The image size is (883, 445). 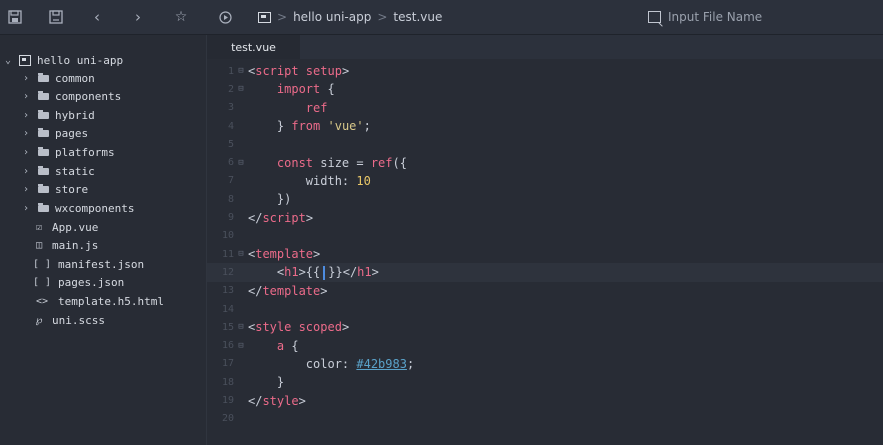 What do you see at coordinates (72, 134) in the screenshot?
I see `tree-item-label: pages` at bounding box center [72, 134].